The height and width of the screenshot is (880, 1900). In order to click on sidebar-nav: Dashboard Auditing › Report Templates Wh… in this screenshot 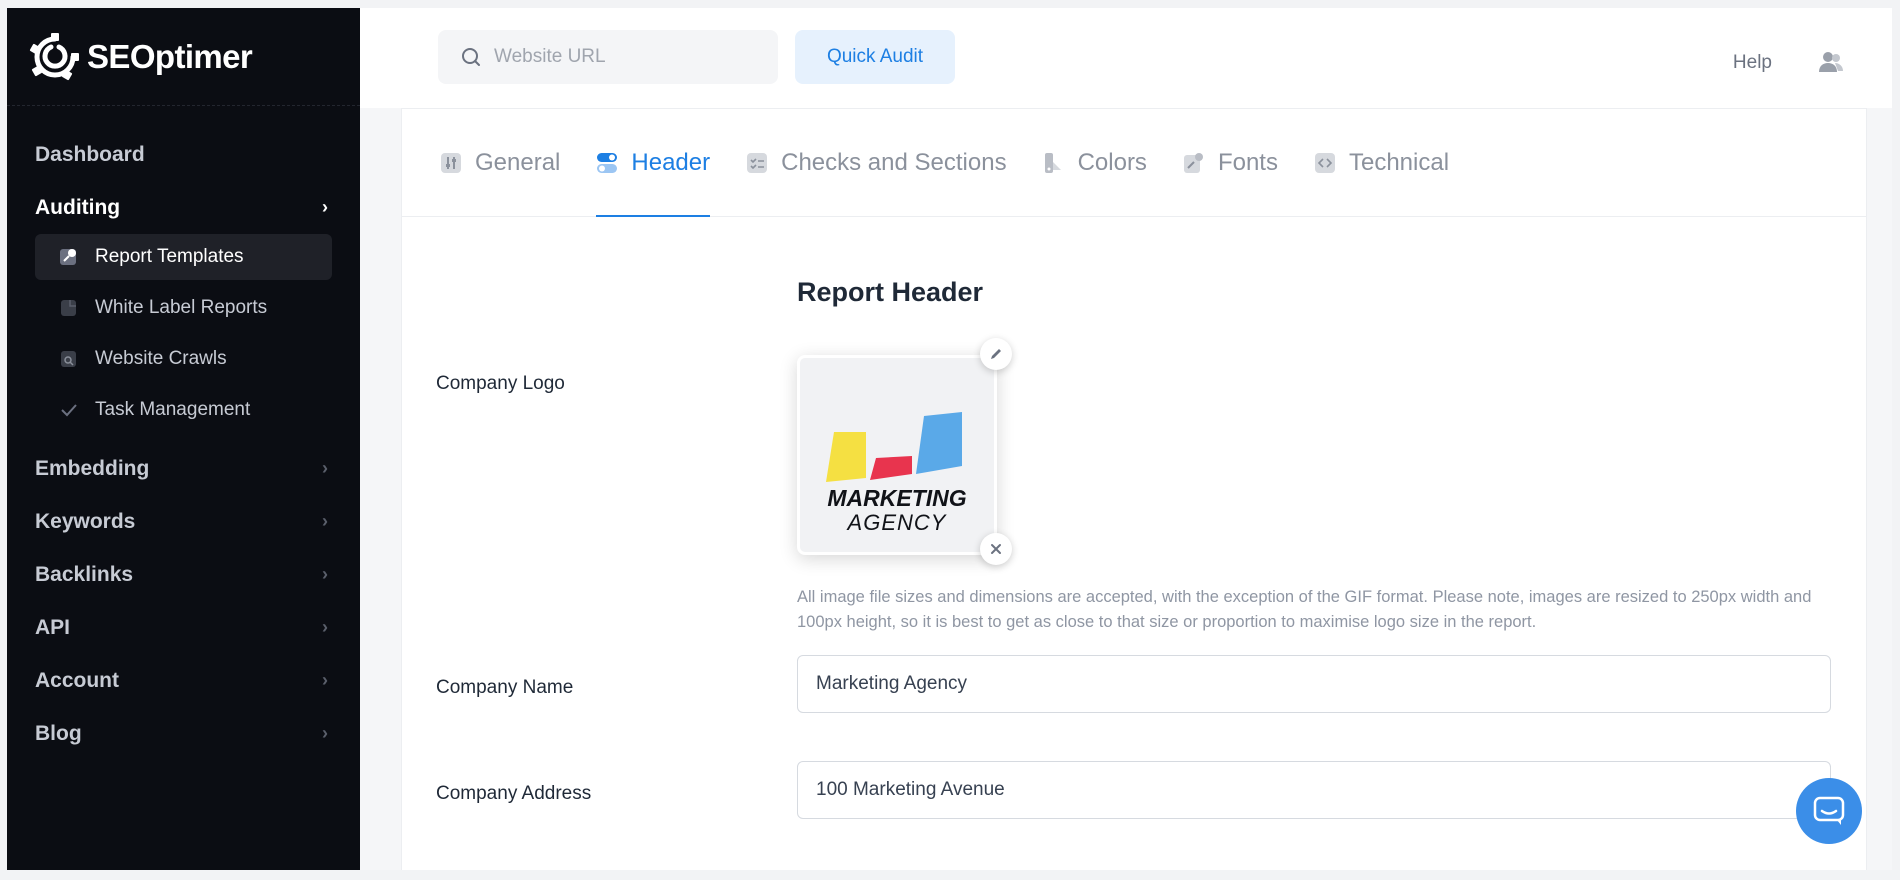, I will do `click(183, 433)`.